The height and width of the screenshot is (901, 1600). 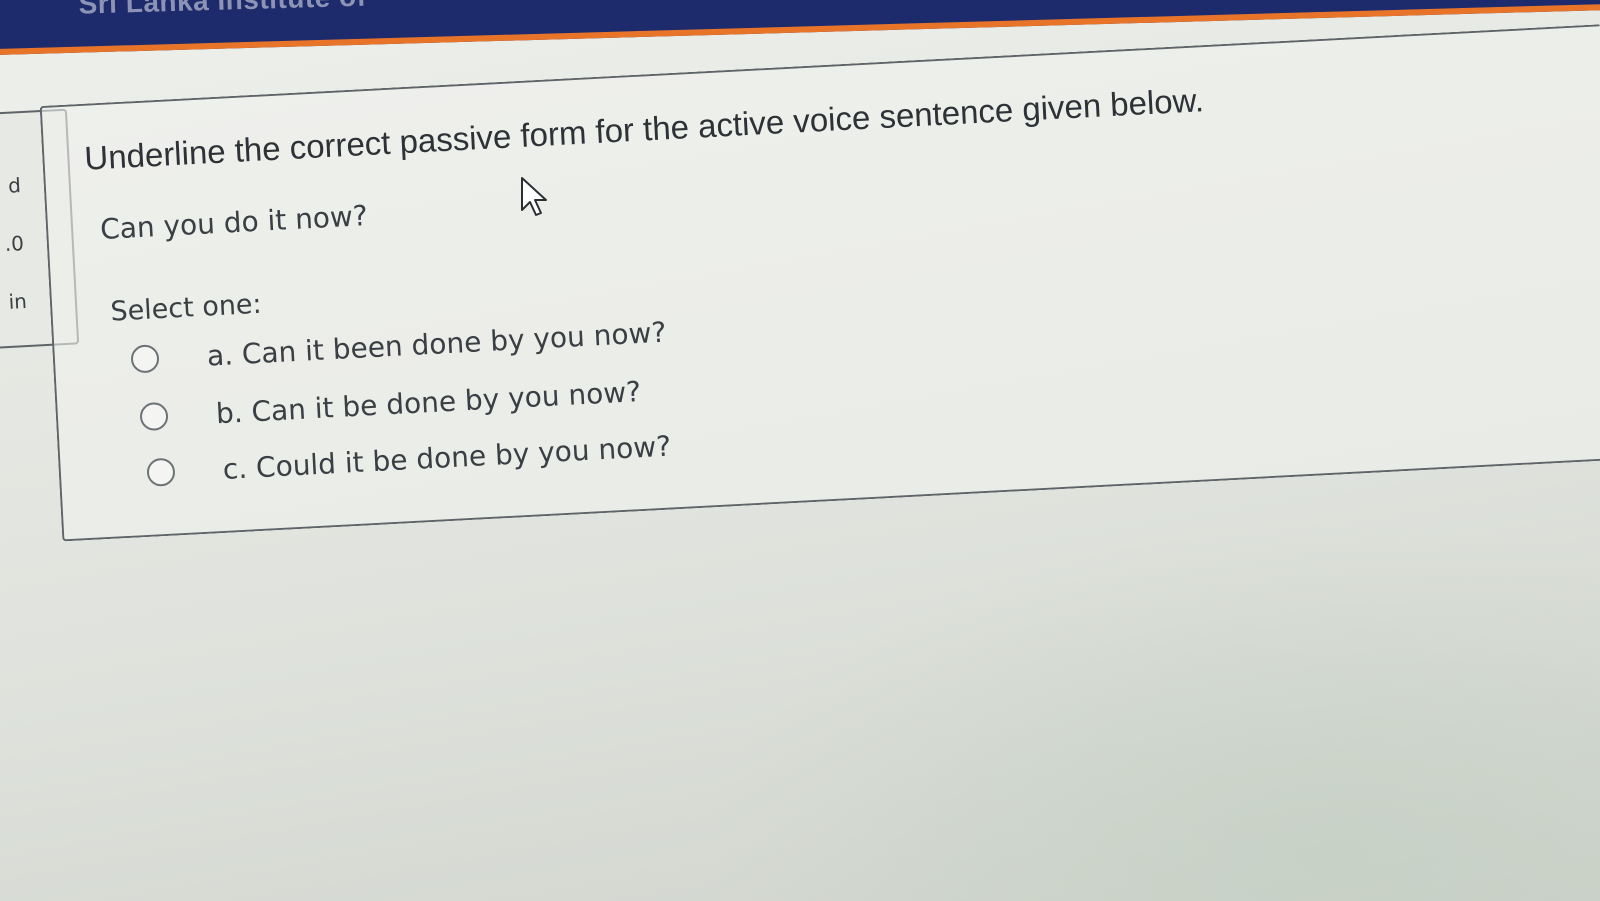 What do you see at coordinates (436, 343) in the screenshot?
I see `option-label: a. Can it been done by you now?` at bounding box center [436, 343].